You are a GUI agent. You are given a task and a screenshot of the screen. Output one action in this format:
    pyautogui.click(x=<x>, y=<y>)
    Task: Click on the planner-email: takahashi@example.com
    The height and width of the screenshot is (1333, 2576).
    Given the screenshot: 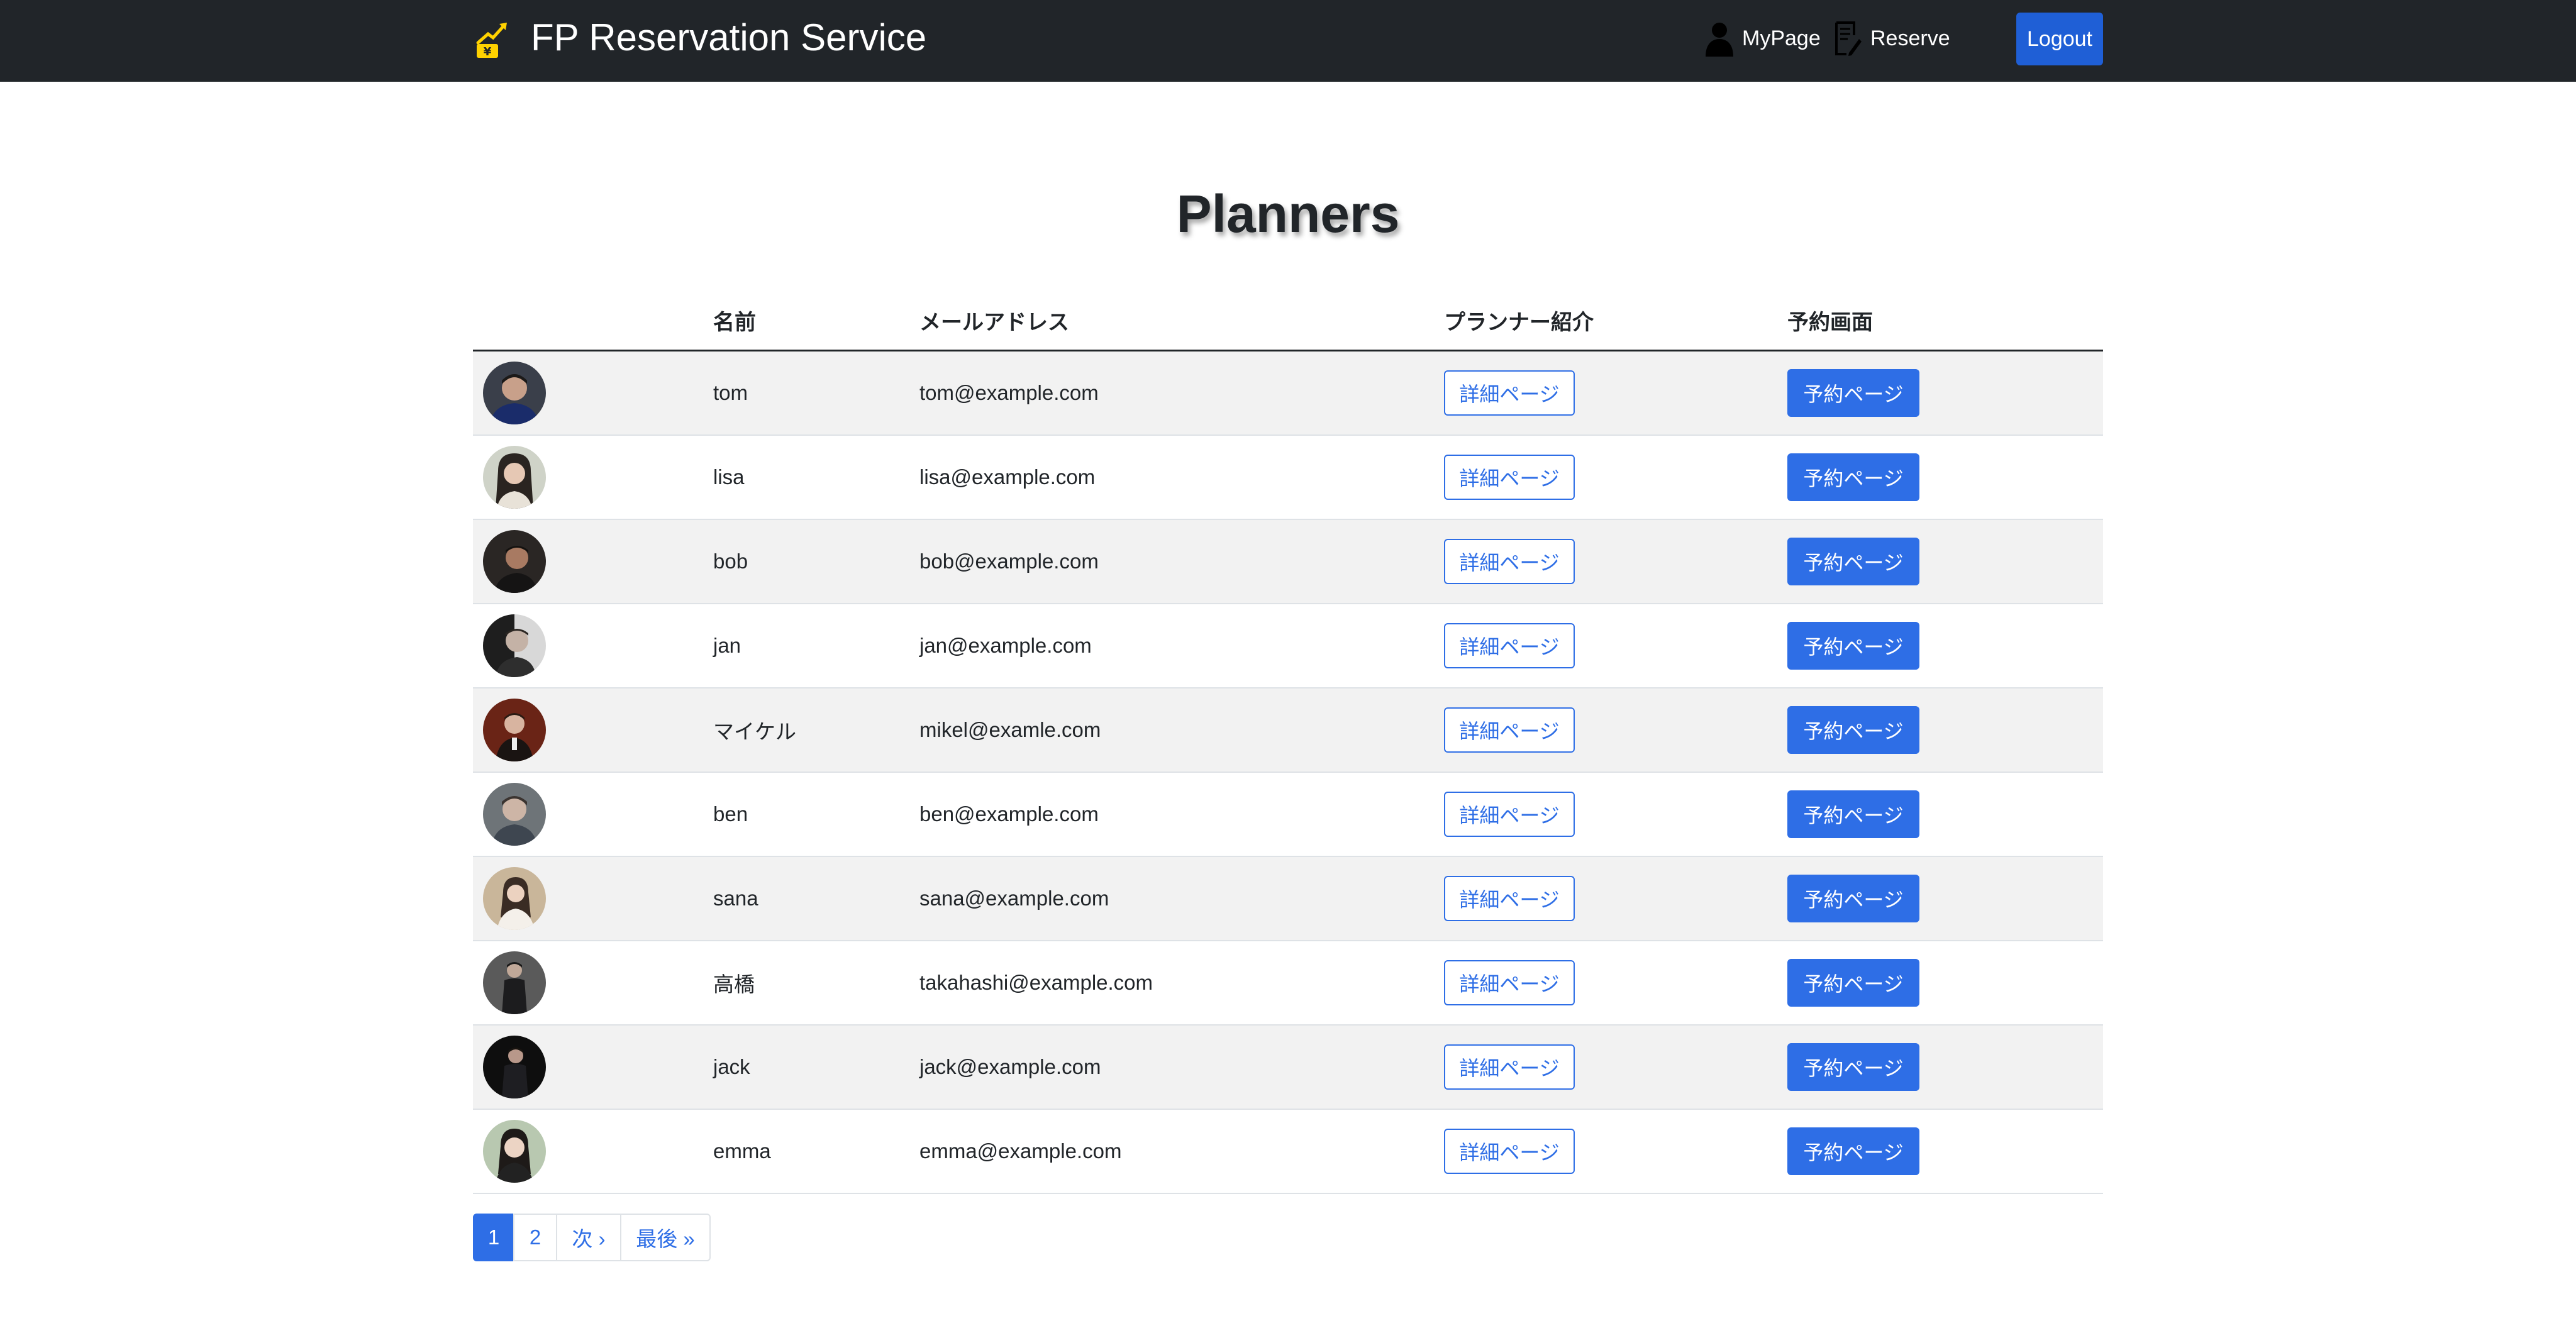 What is the action you would take?
    pyautogui.click(x=1036, y=982)
    